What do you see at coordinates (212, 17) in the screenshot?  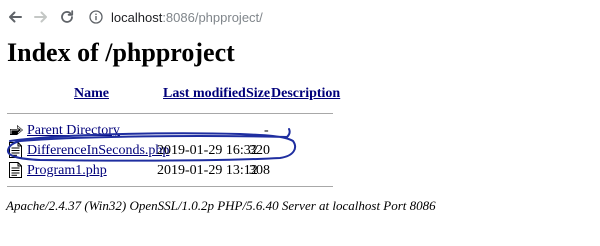 I see `url-path: :8086/phpproject/` at bounding box center [212, 17].